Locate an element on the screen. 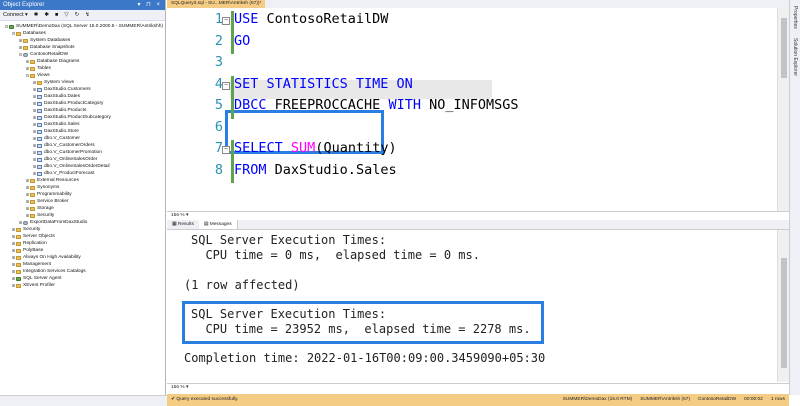  oe-toolbar-button: ■ is located at coordinates (56, 15).